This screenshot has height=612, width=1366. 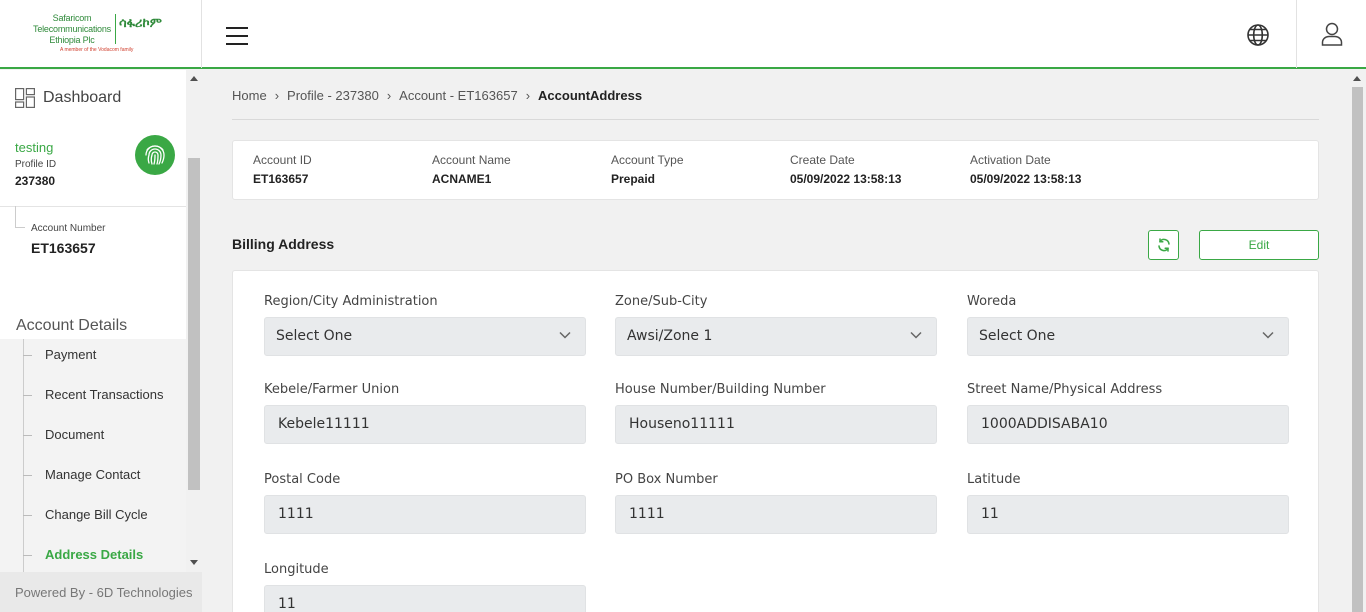 I want to click on breadcrumb-divider, so click(x=775, y=119).